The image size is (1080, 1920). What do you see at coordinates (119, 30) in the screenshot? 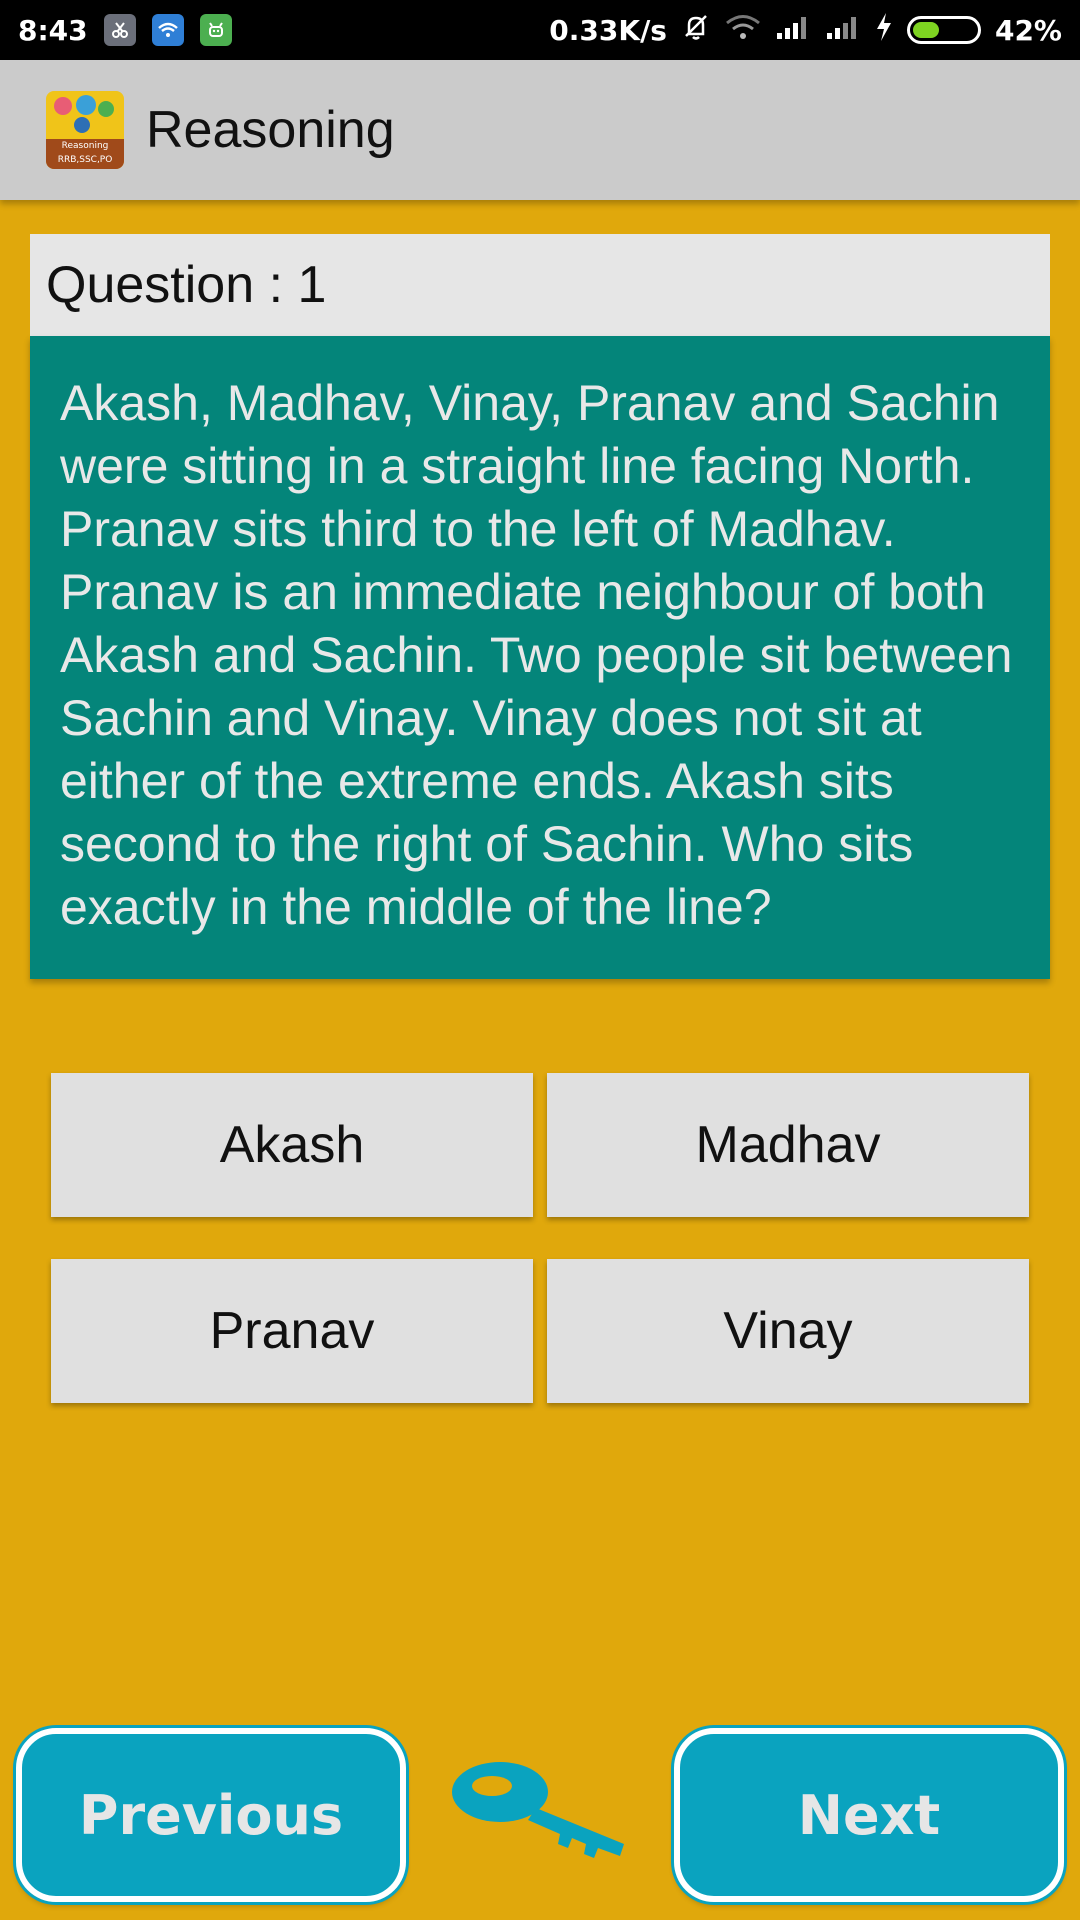
I see `scissors-notification-icon` at bounding box center [119, 30].